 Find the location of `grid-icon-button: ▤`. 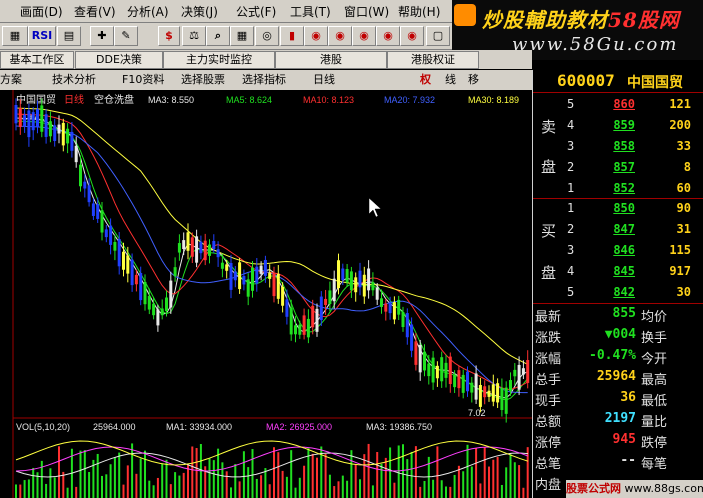

grid-icon-button: ▤ is located at coordinates (69, 36).